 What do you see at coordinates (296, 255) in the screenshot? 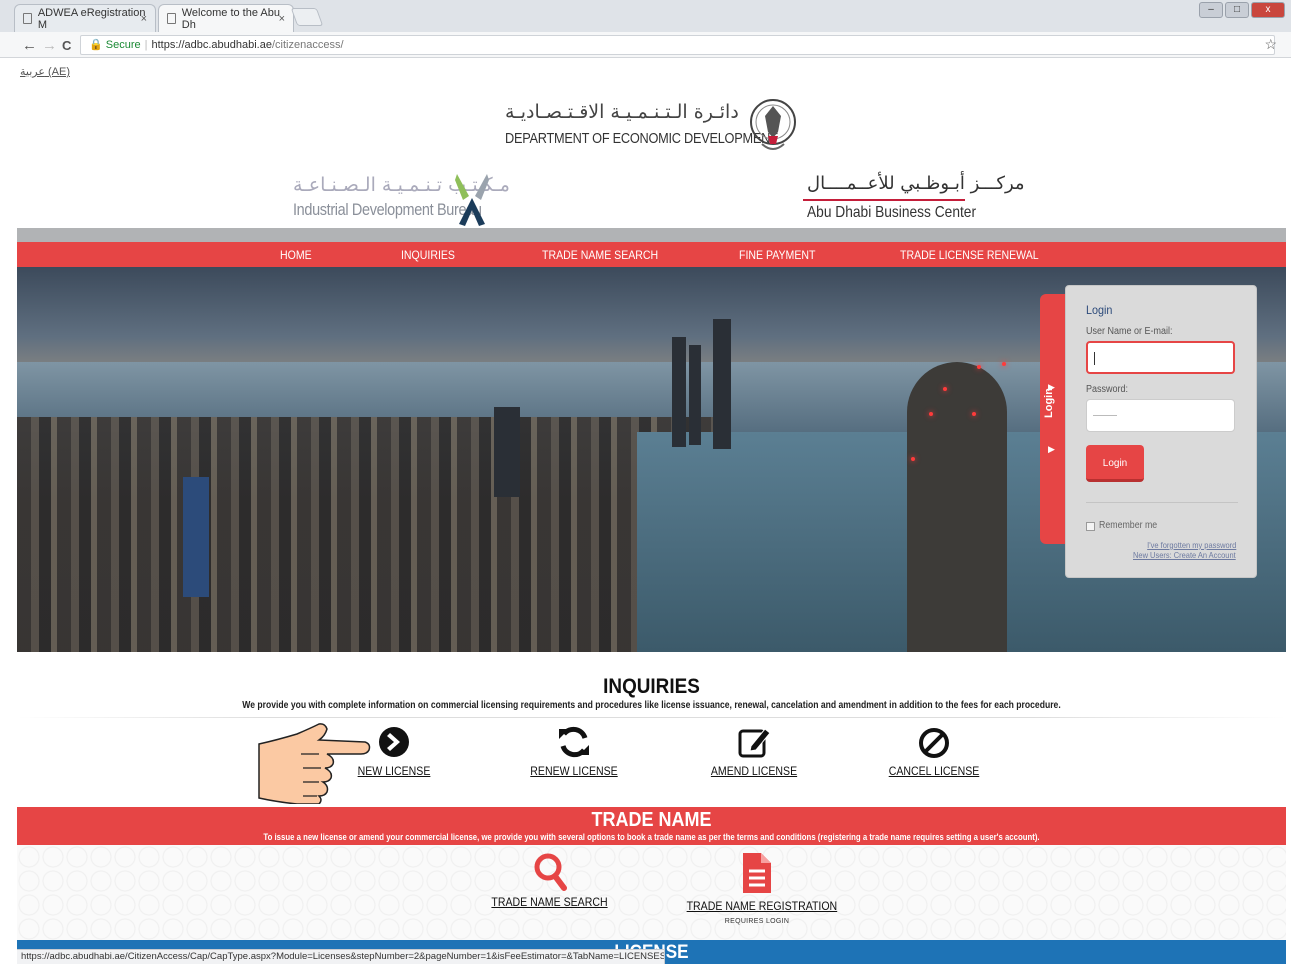
I see `nav-home: HOME` at bounding box center [296, 255].